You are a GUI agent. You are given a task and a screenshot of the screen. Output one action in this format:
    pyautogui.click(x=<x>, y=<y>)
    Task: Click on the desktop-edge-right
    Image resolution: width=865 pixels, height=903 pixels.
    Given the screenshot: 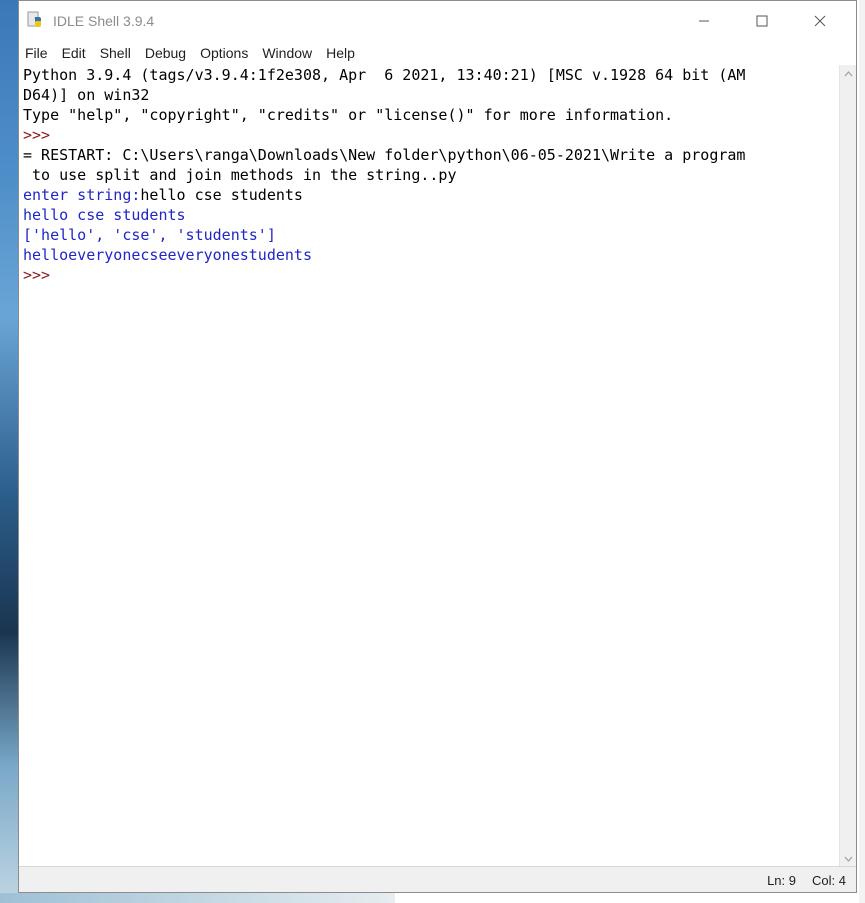 What is the action you would take?
    pyautogui.click(x=862, y=451)
    